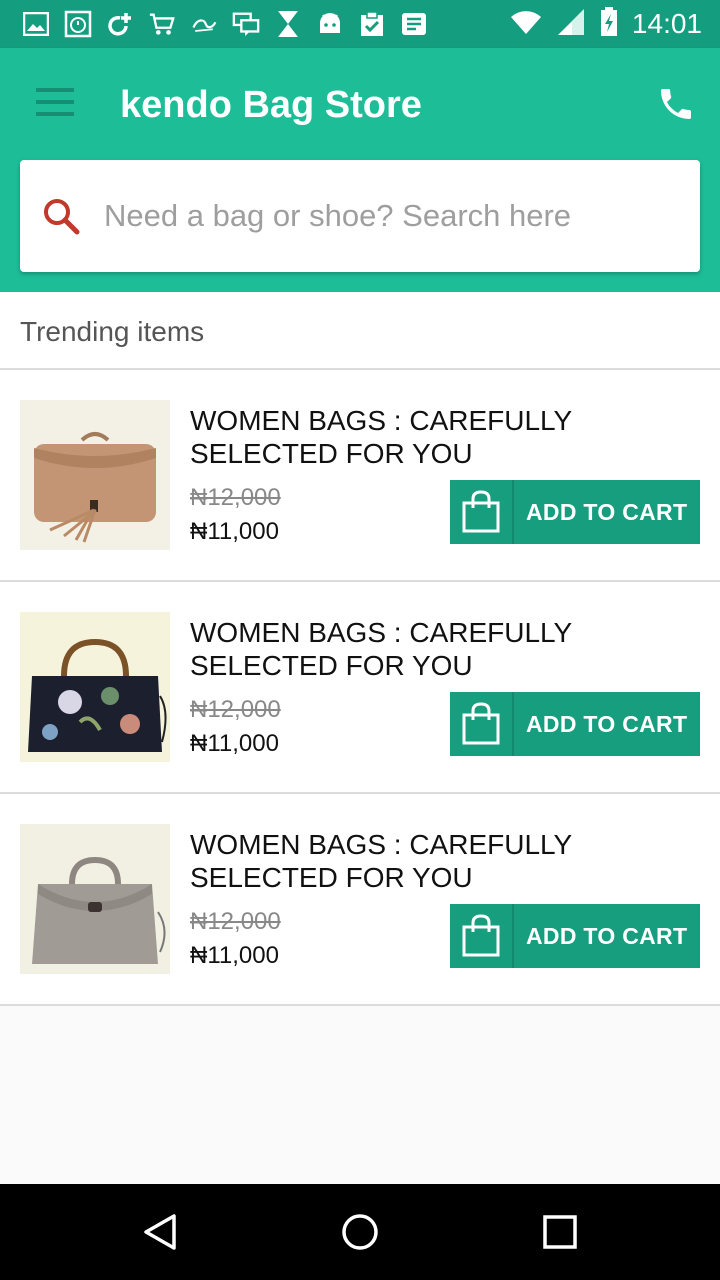  Describe the element at coordinates (225, 24) in the screenshot. I see `notification-icons` at that location.